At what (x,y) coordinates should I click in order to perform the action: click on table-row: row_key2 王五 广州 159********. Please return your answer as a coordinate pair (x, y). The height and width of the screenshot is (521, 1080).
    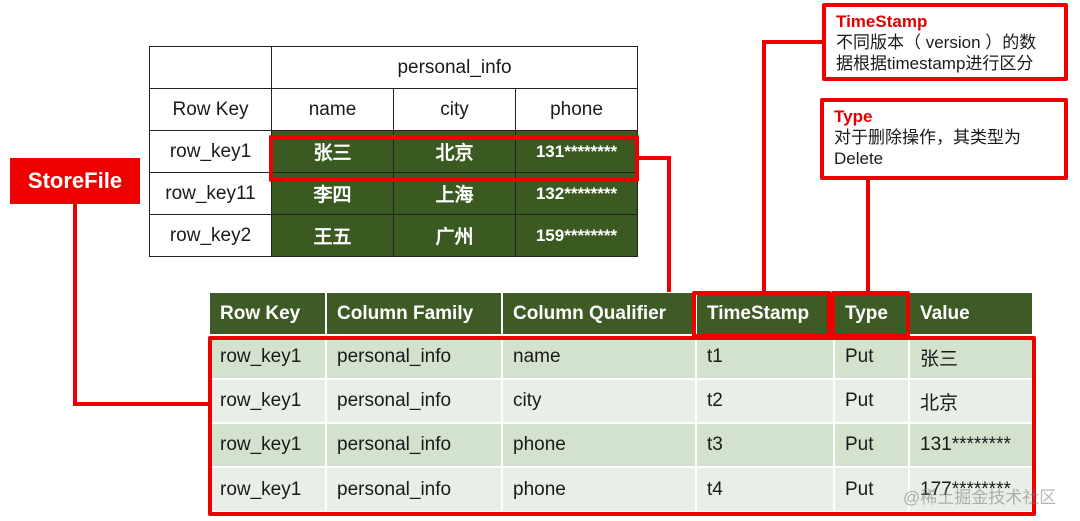
    Looking at the image, I should click on (393, 235).